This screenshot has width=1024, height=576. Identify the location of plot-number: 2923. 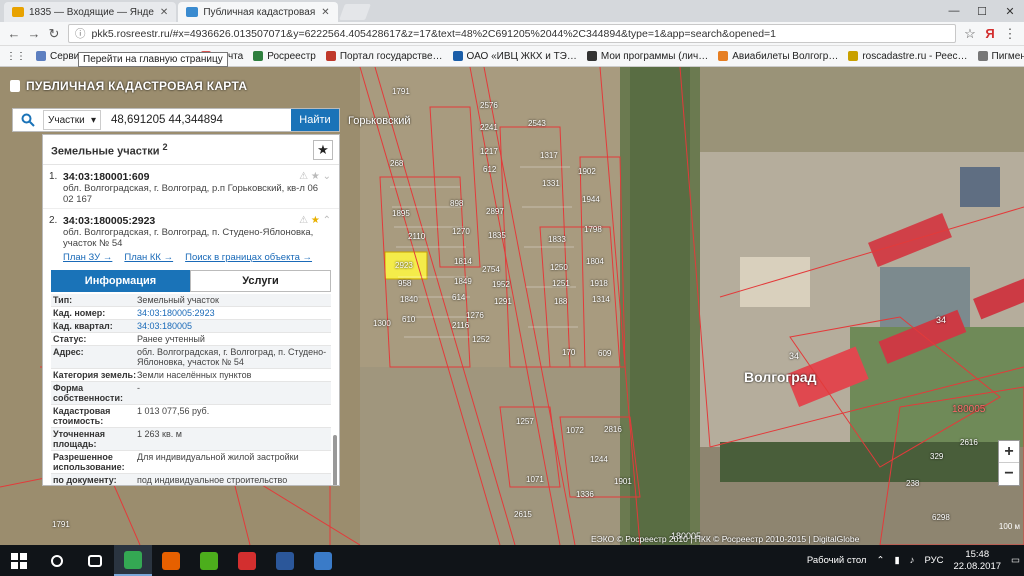
(404, 265).